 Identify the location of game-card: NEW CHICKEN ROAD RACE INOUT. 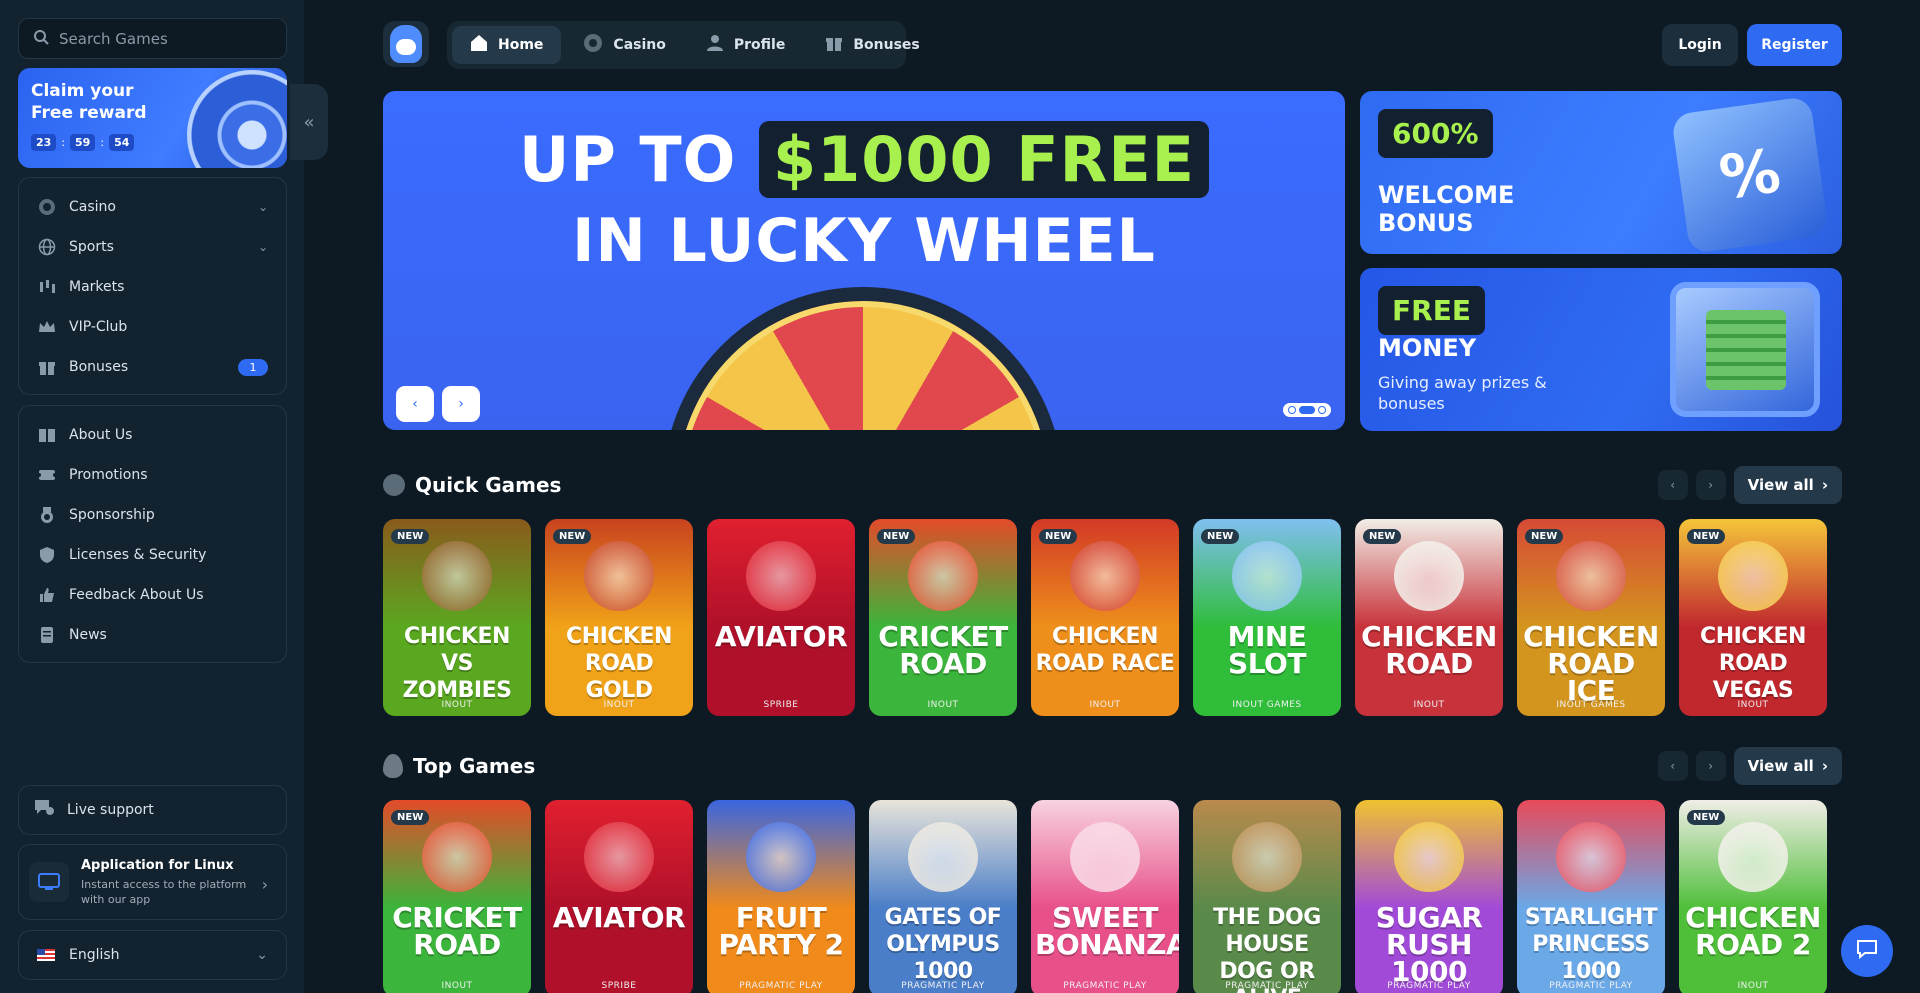
(1105, 617).